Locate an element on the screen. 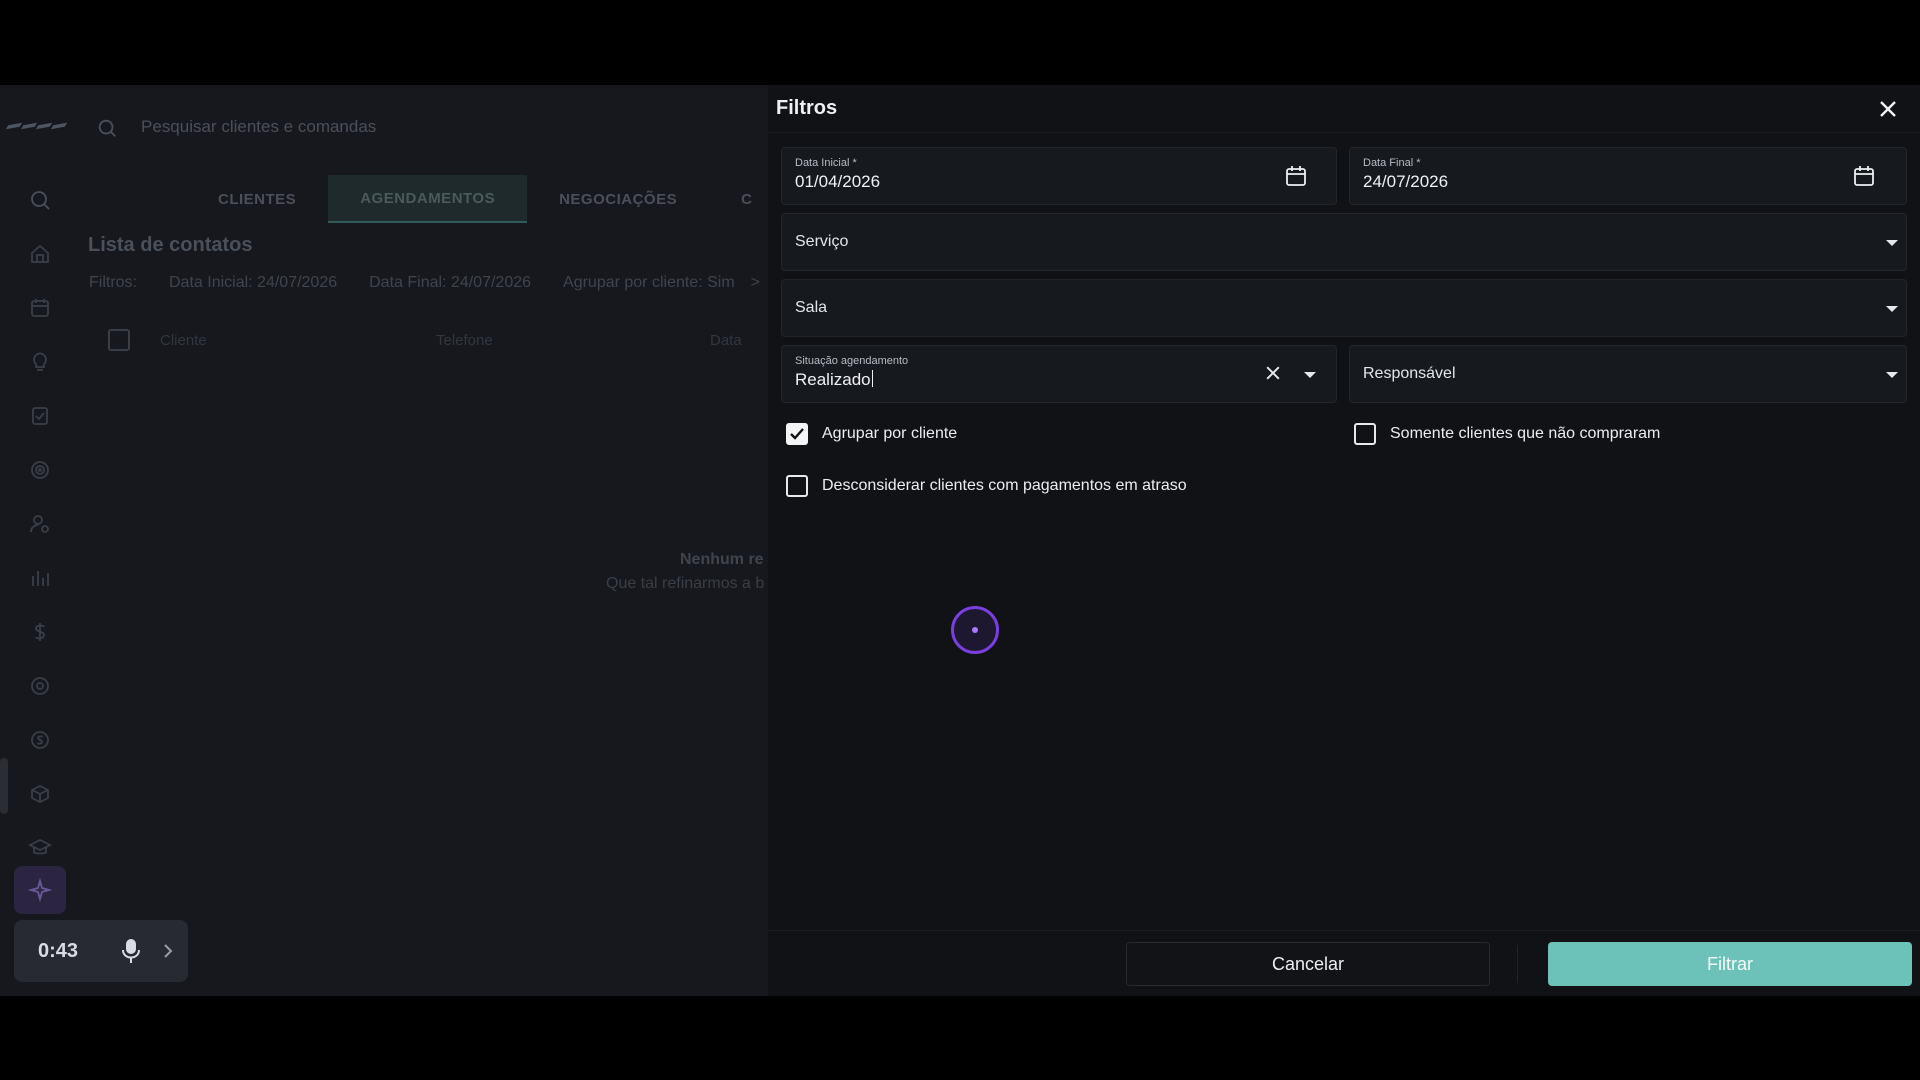 The height and width of the screenshot is (1080, 1920). sala-placeholder: Sala is located at coordinates (811, 307).